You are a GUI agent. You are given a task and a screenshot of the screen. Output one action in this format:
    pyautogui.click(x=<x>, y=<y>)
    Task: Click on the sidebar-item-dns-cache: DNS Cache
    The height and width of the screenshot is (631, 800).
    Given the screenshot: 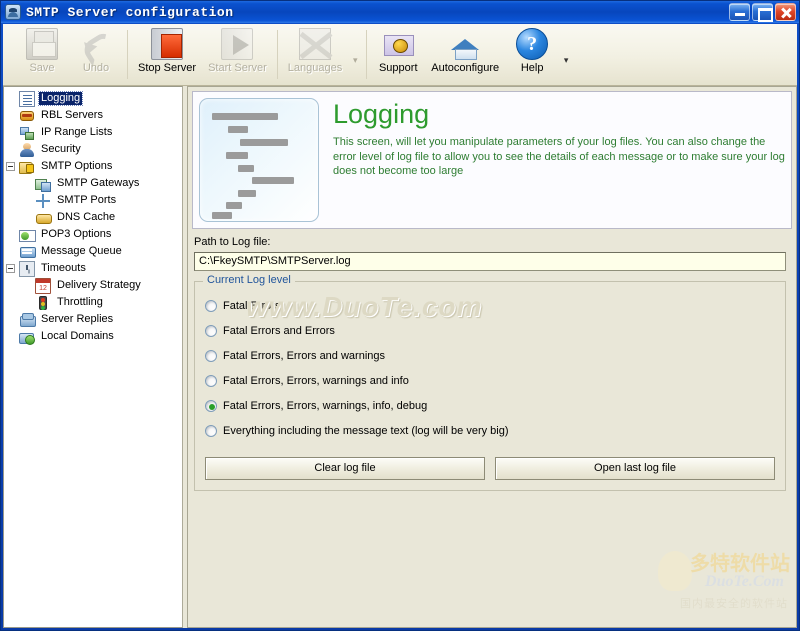 What is the action you would take?
    pyautogui.click(x=93, y=217)
    